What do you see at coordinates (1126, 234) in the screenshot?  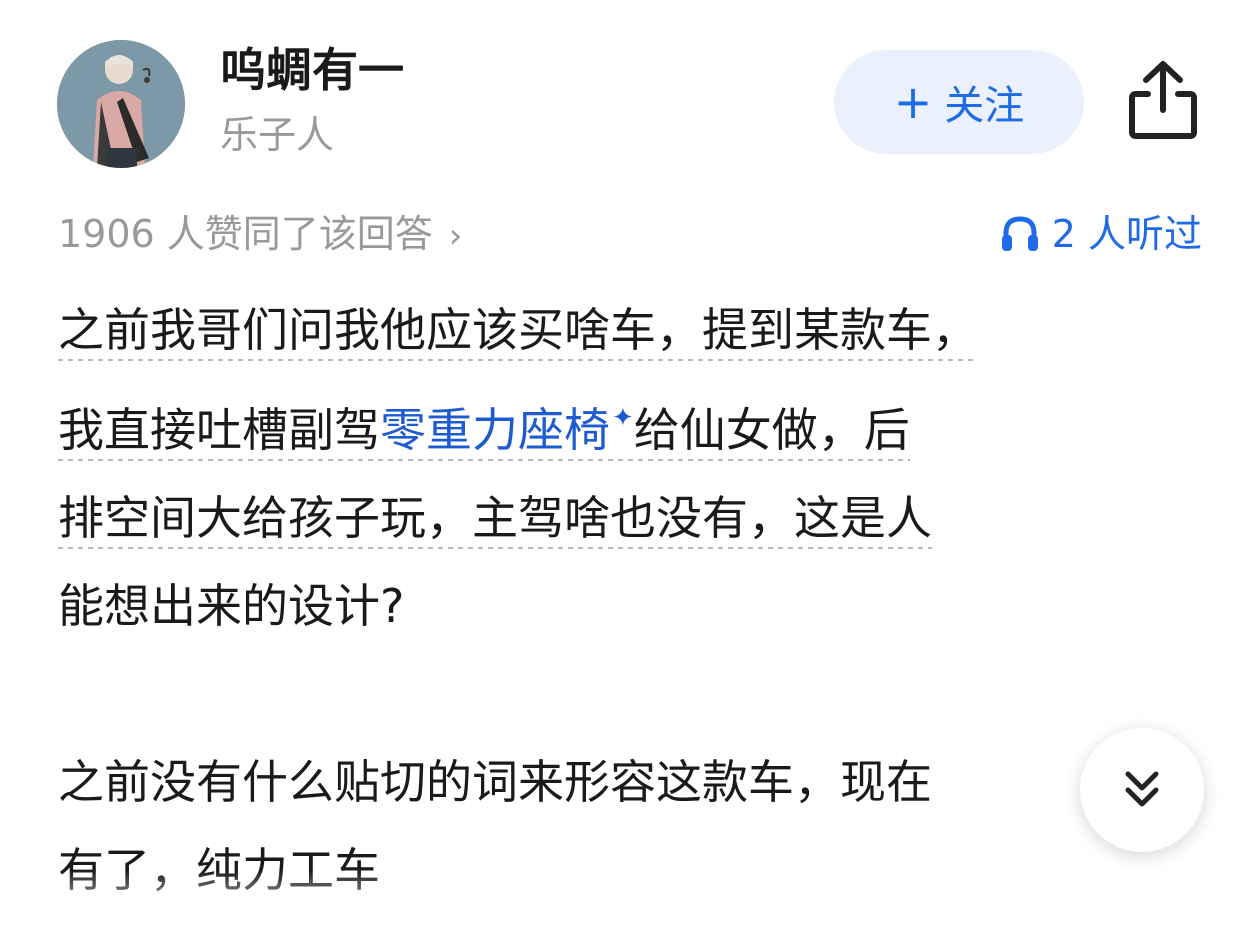 I see `listen-count-text: 2 人听过` at bounding box center [1126, 234].